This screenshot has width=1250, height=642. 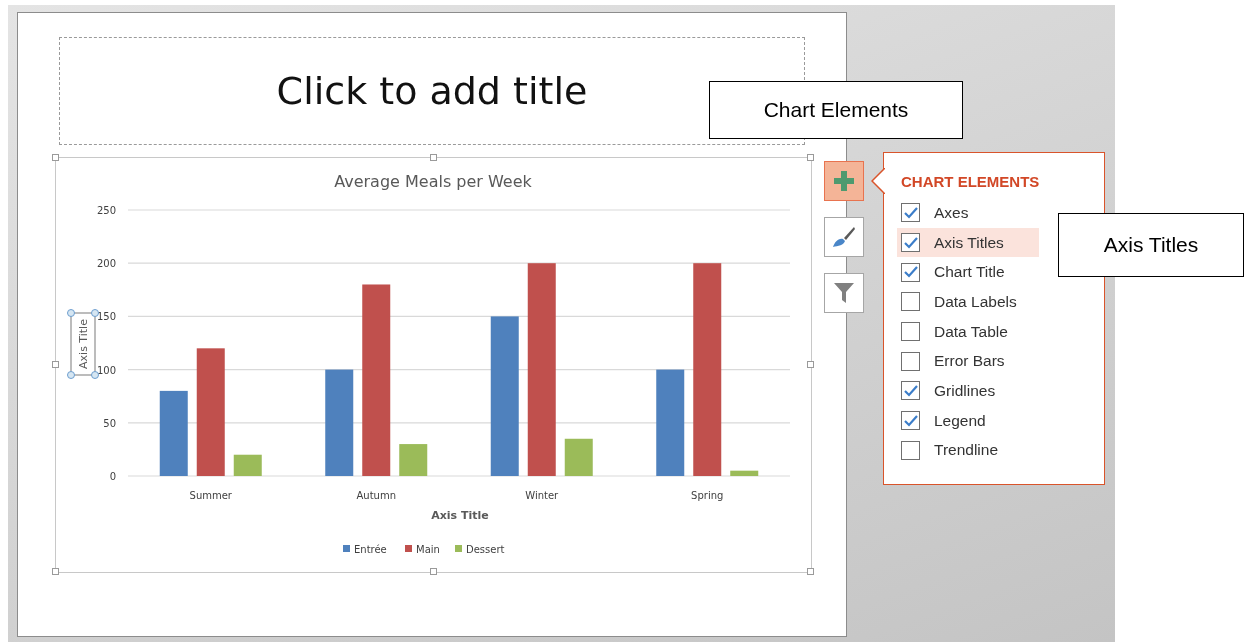 I want to click on option-label: Data Labels, so click(x=975, y=301).